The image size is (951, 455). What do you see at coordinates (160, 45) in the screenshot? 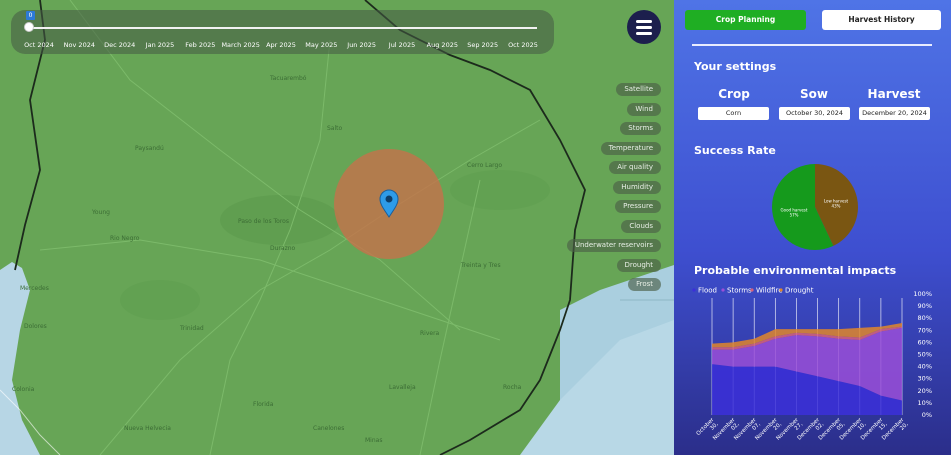
I see `timeline-month-label: Jan 2025` at bounding box center [160, 45].